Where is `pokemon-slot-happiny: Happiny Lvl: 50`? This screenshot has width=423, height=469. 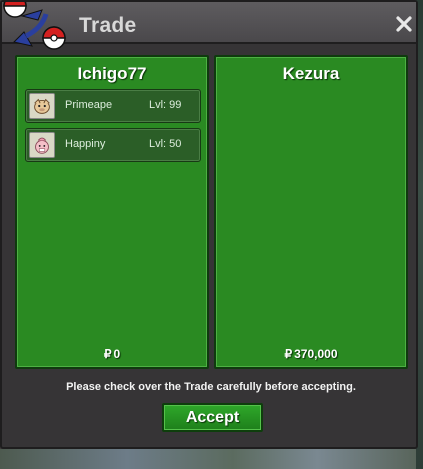
pokemon-slot-happiny: Happiny Lvl: 50 is located at coordinates (113, 145).